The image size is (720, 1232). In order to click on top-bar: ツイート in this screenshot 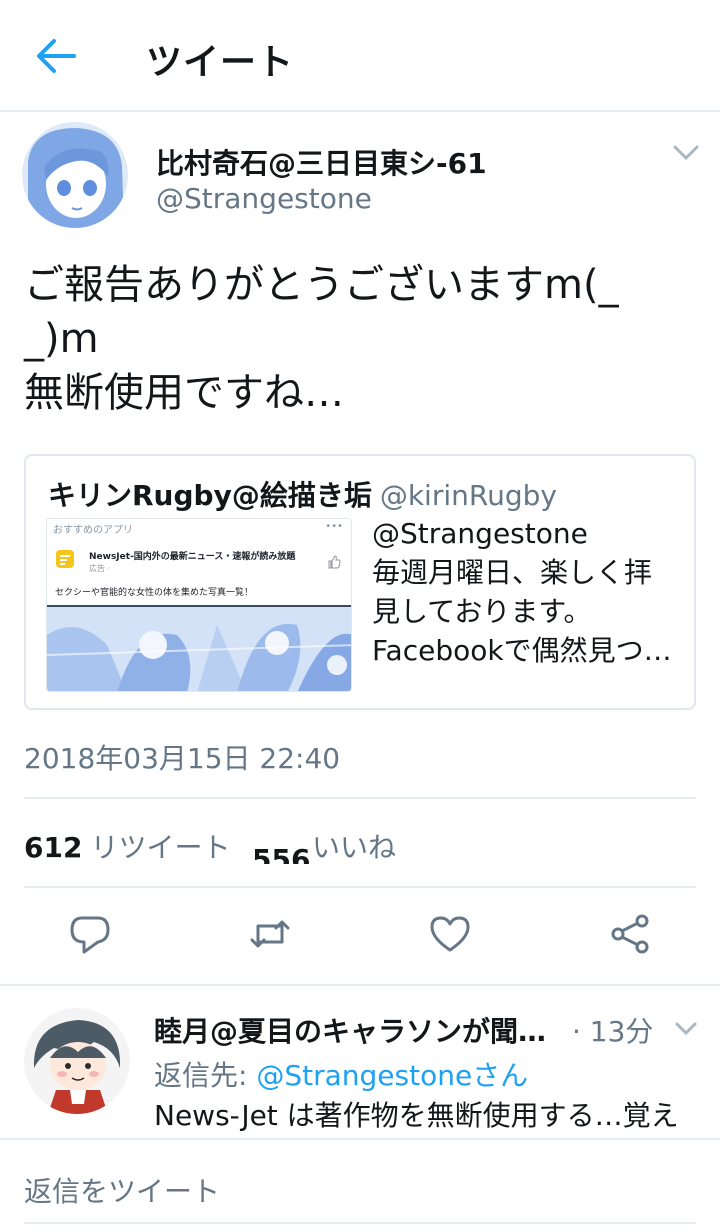, I will do `click(360, 56)`.